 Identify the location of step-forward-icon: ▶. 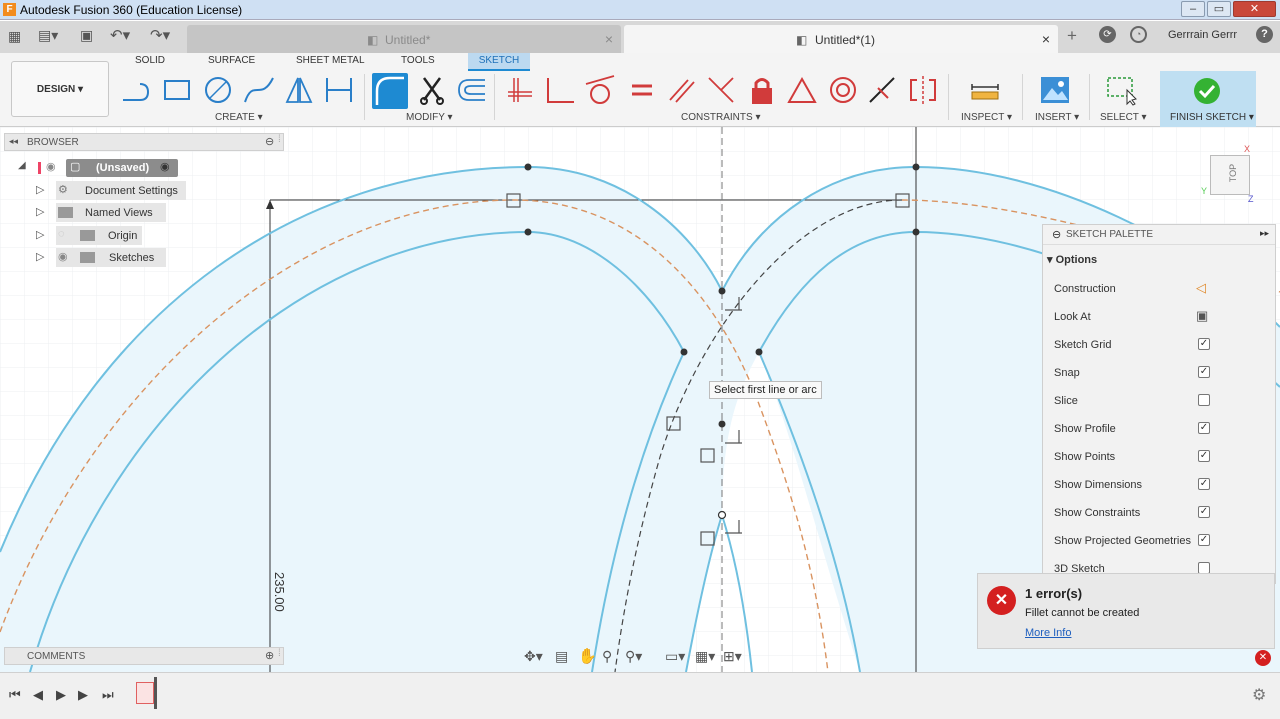
(83, 695).